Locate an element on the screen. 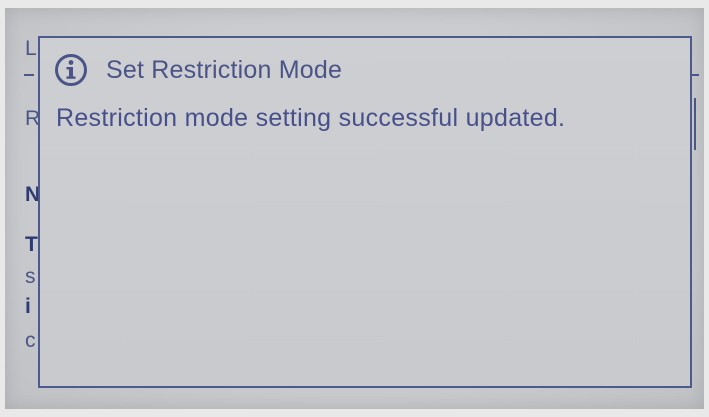 This screenshot has height=417, width=709. background-text-fragment: i is located at coordinates (28, 306).